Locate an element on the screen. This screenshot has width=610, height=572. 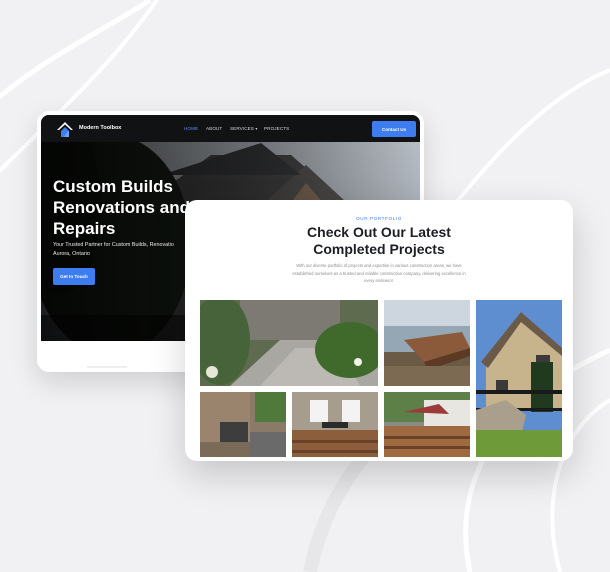
project-photo-house-railing is located at coordinates (519, 378).